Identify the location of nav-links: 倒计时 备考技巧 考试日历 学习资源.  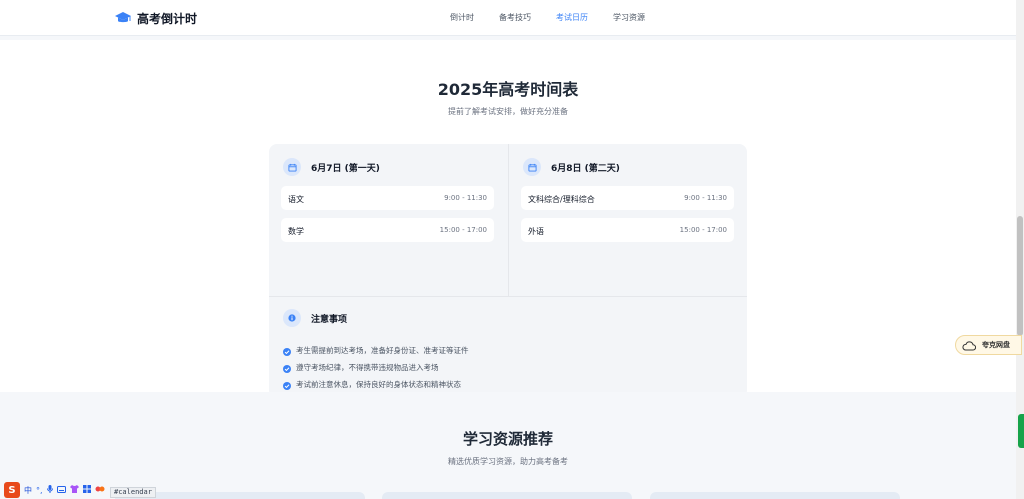
(560, 17).